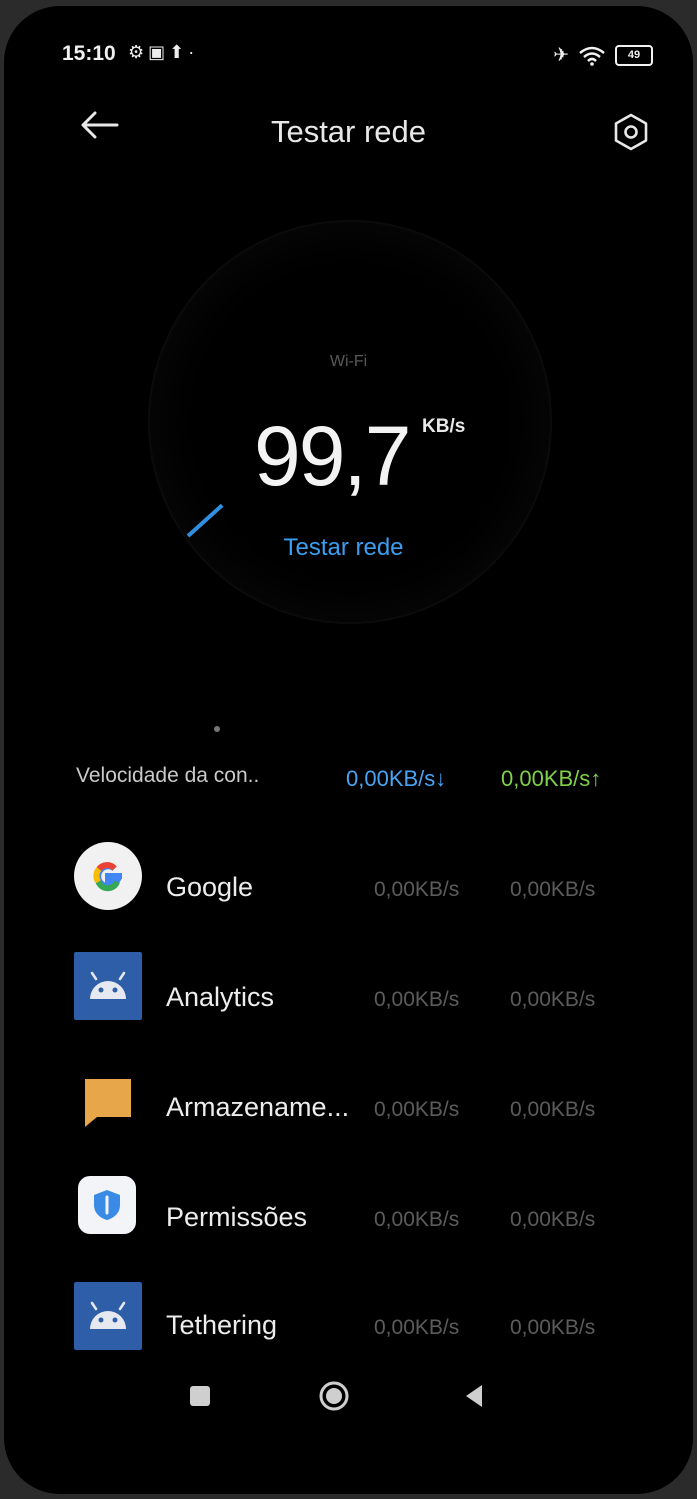 This screenshot has width=697, height=1499. I want to click on test-network-button: Testar rede, so click(348, 548).